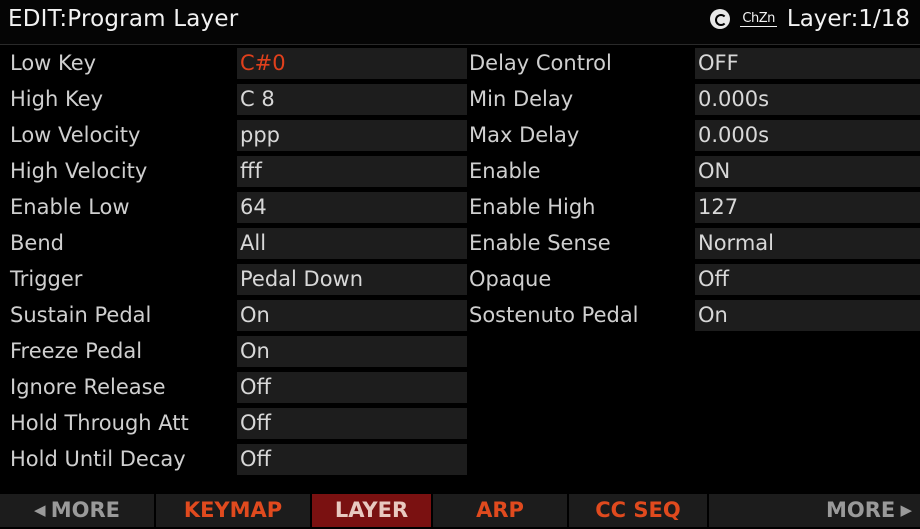  I want to click on param-label: Opaque, so click(510, 279).